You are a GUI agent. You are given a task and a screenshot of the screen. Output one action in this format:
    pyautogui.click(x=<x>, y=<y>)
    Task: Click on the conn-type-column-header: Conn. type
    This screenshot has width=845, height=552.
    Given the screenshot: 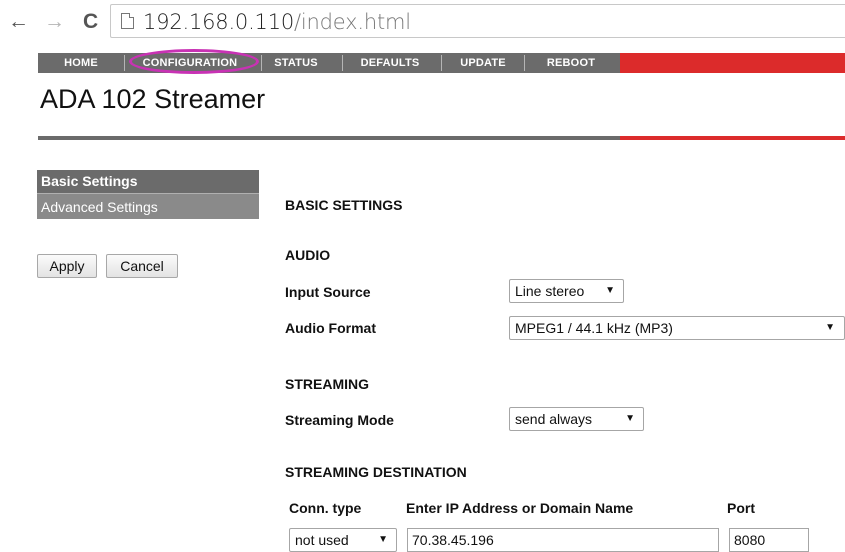 What is the action you would take?
    pyautogui.click(x=325, y=508)
    